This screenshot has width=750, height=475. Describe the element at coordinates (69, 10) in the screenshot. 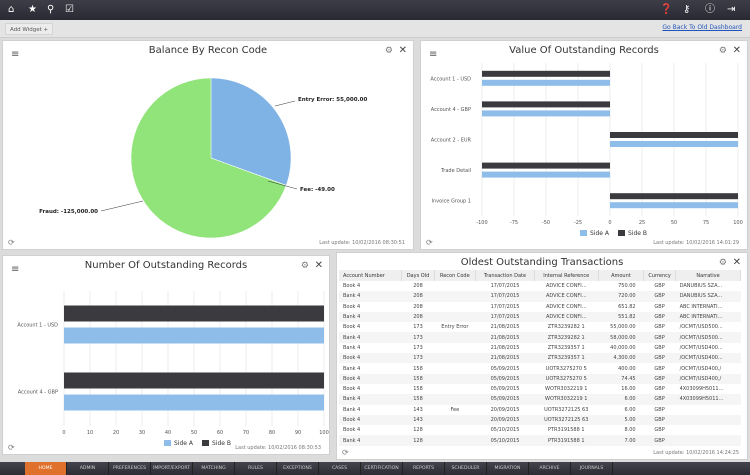

I see `checklist-icon: ☑` at that location.